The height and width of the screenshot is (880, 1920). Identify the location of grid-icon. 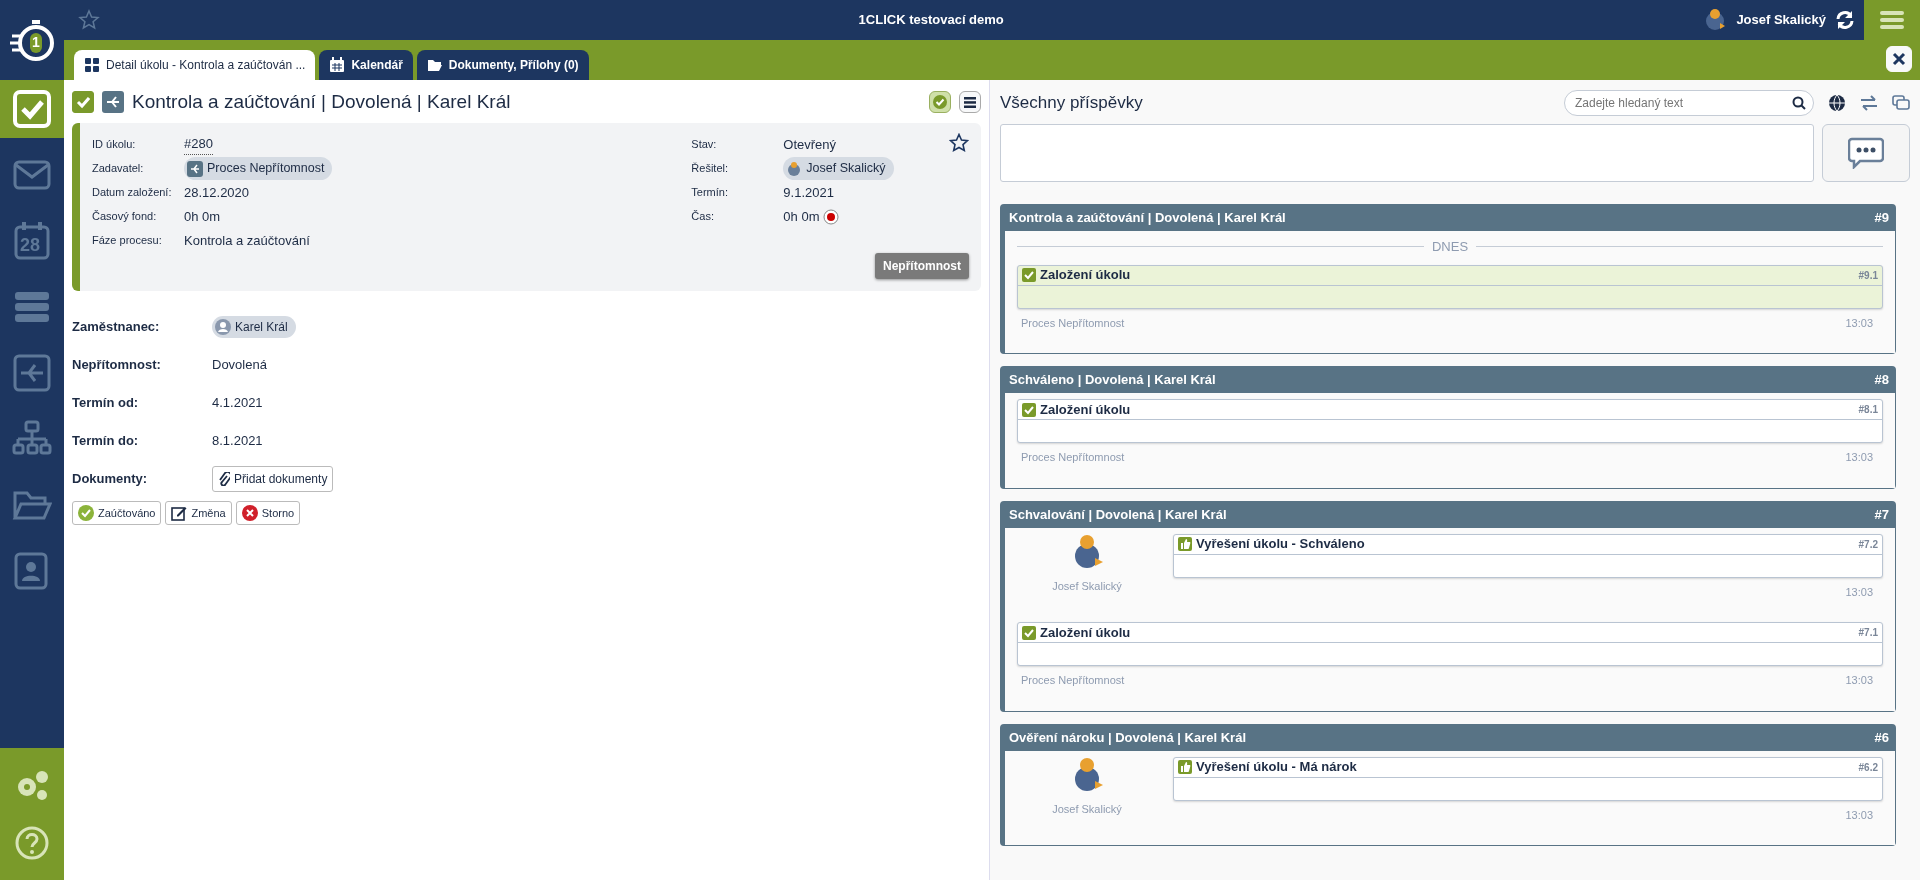
(92, 65).